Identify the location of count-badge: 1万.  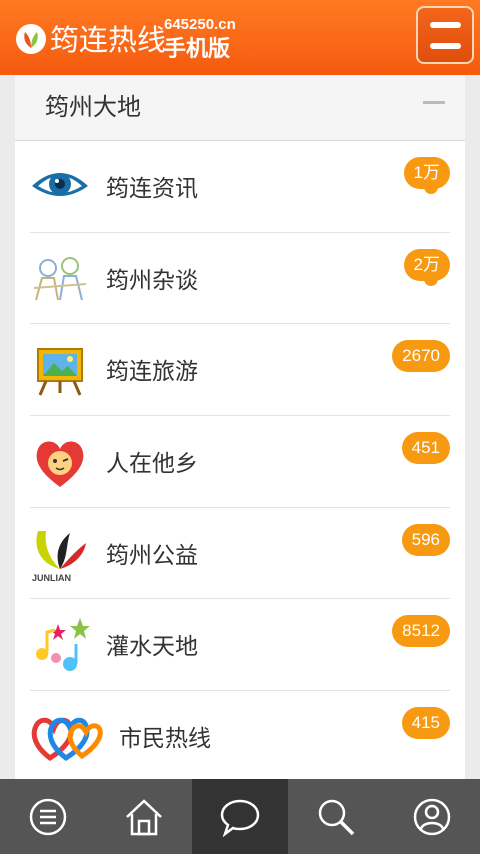
(426, 175).